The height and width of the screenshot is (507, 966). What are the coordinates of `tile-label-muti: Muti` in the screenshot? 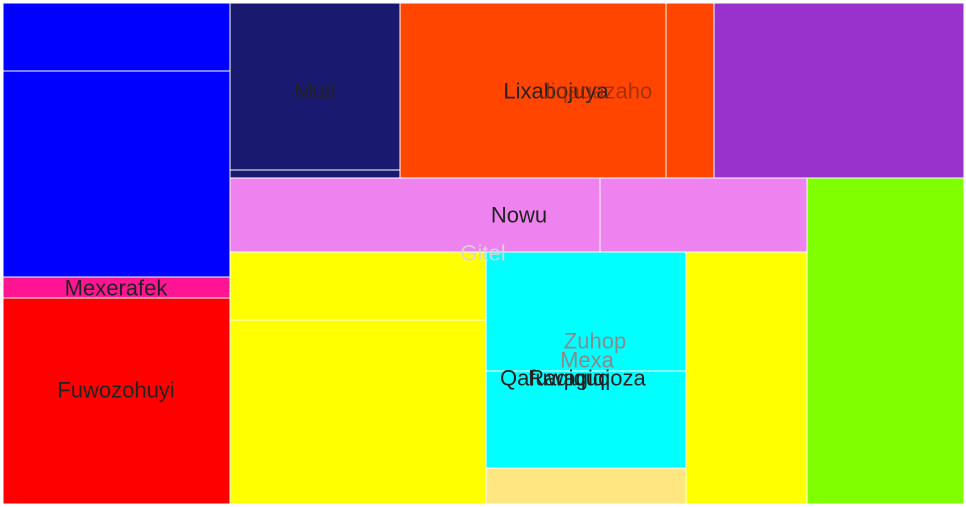 It's located at (315, 91).